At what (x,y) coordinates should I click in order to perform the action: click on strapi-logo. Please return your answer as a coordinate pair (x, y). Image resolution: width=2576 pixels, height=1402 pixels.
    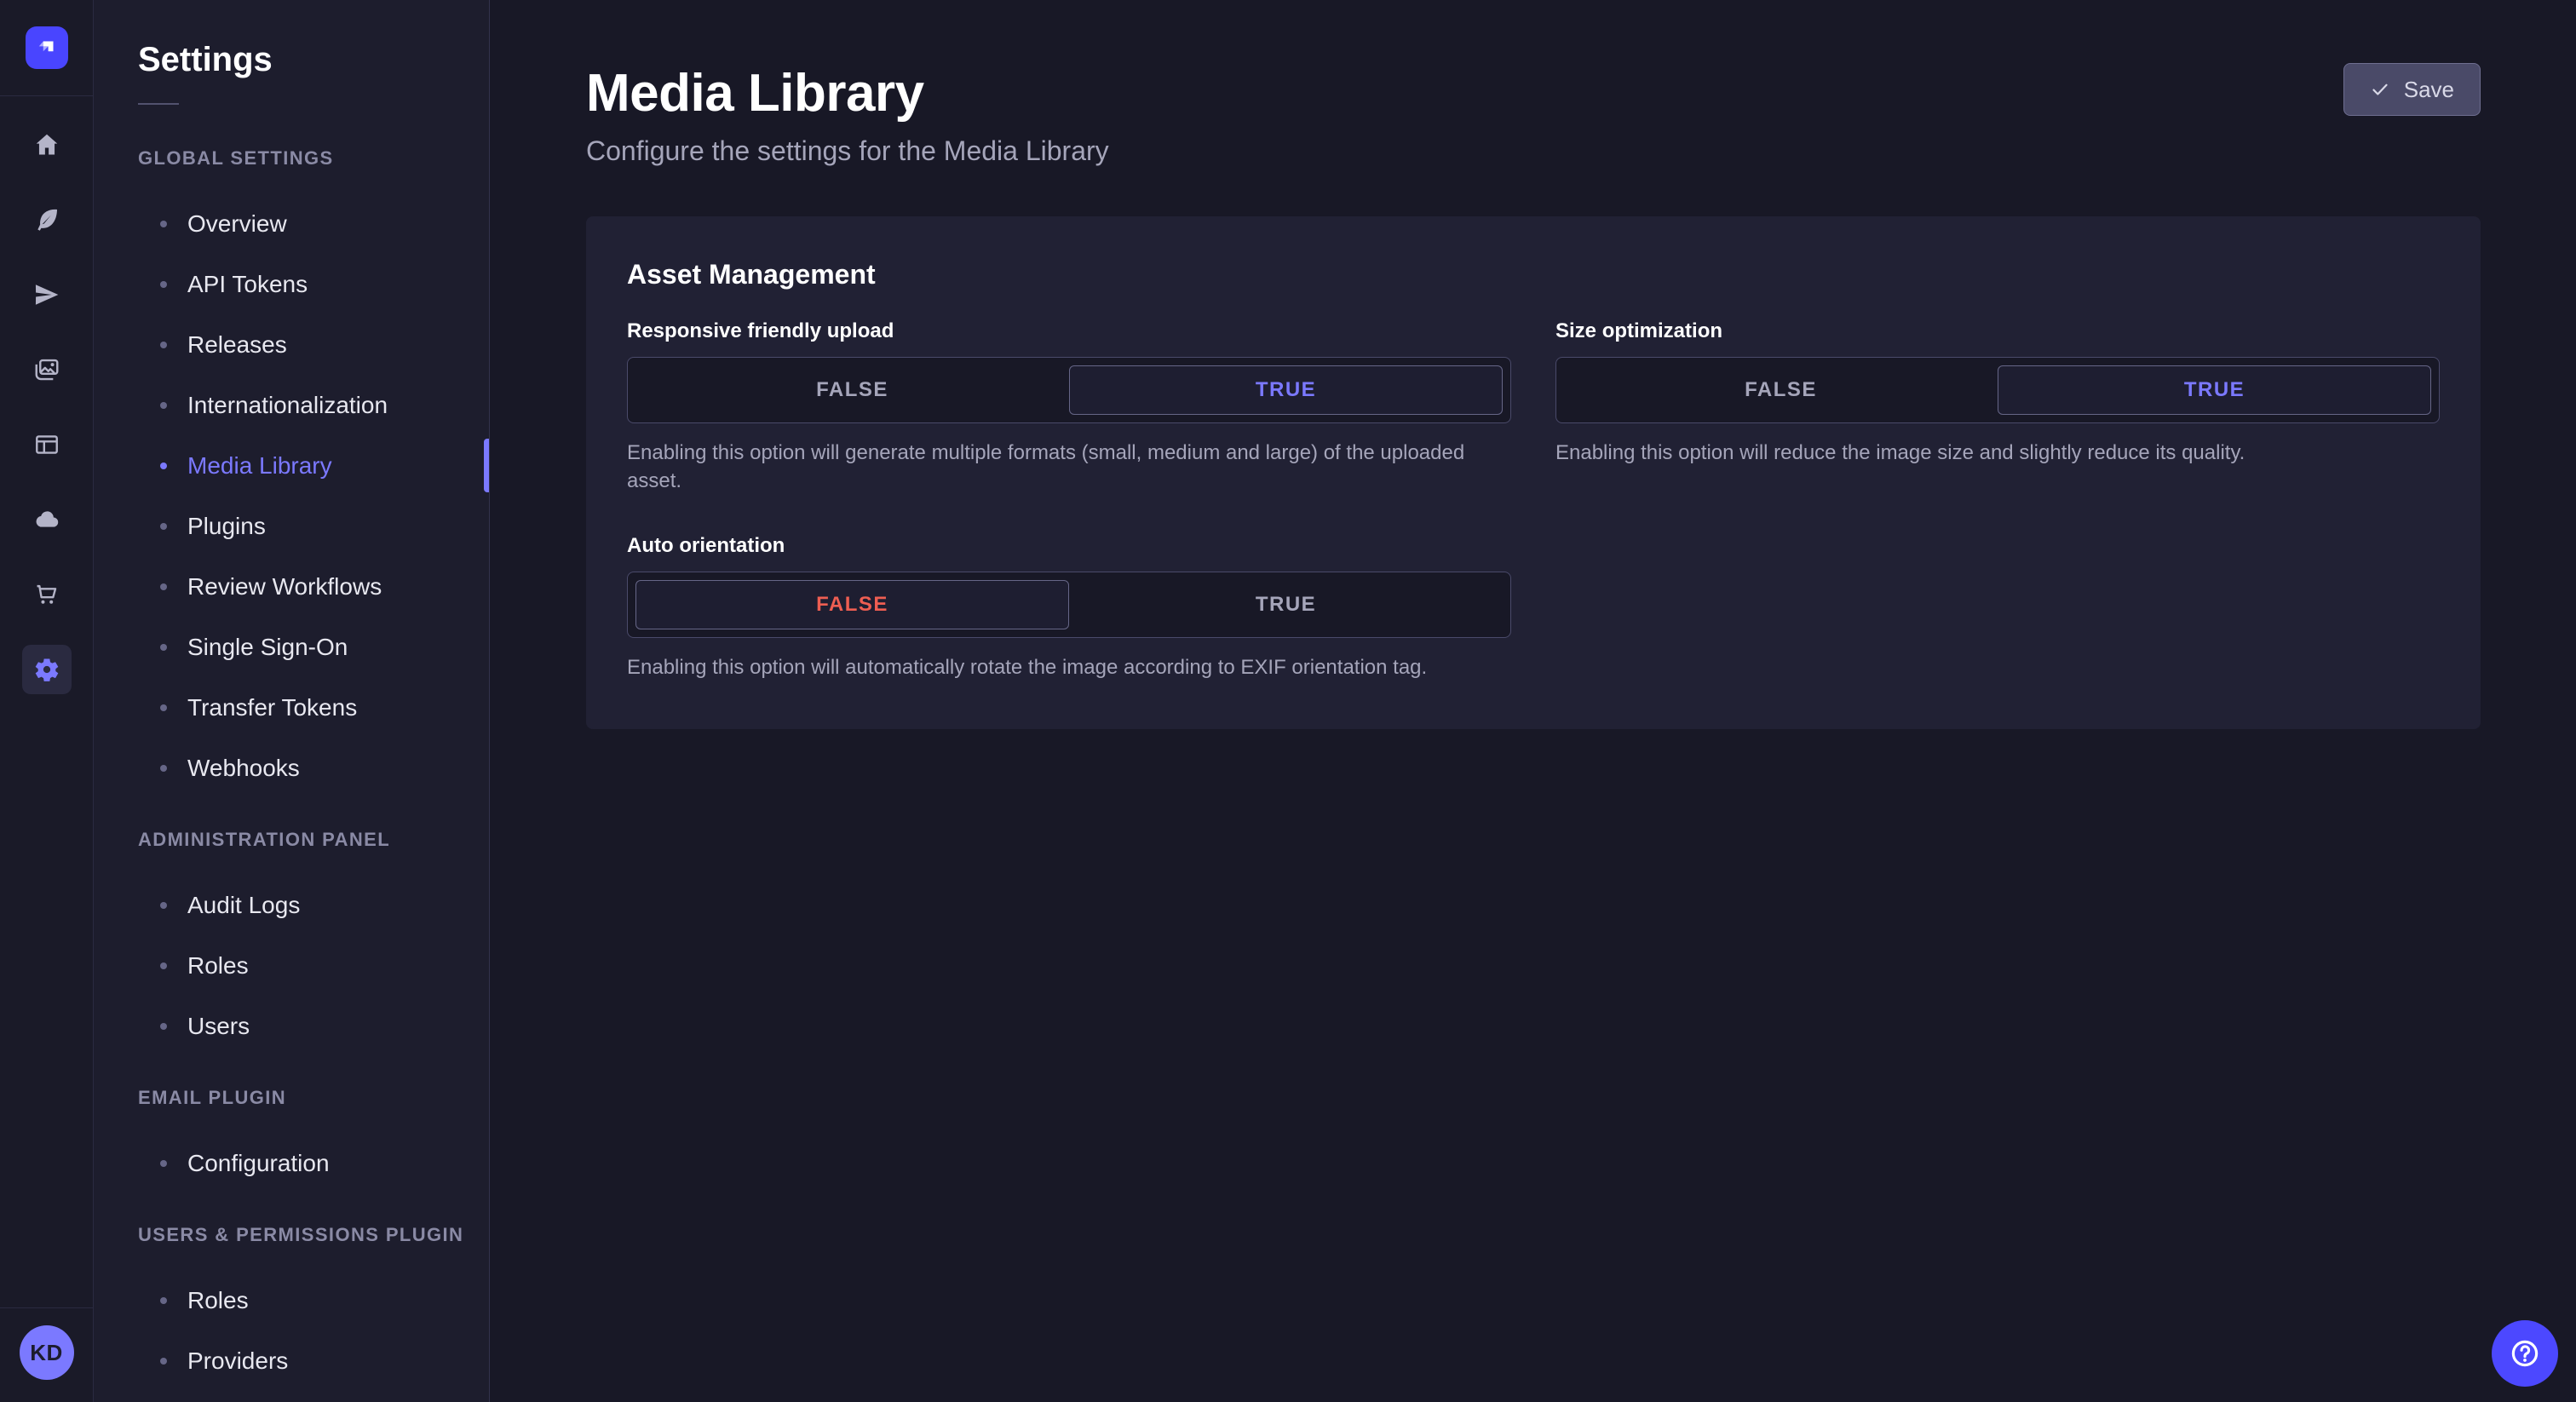
    Looking at the image, I should click on (46, 47).